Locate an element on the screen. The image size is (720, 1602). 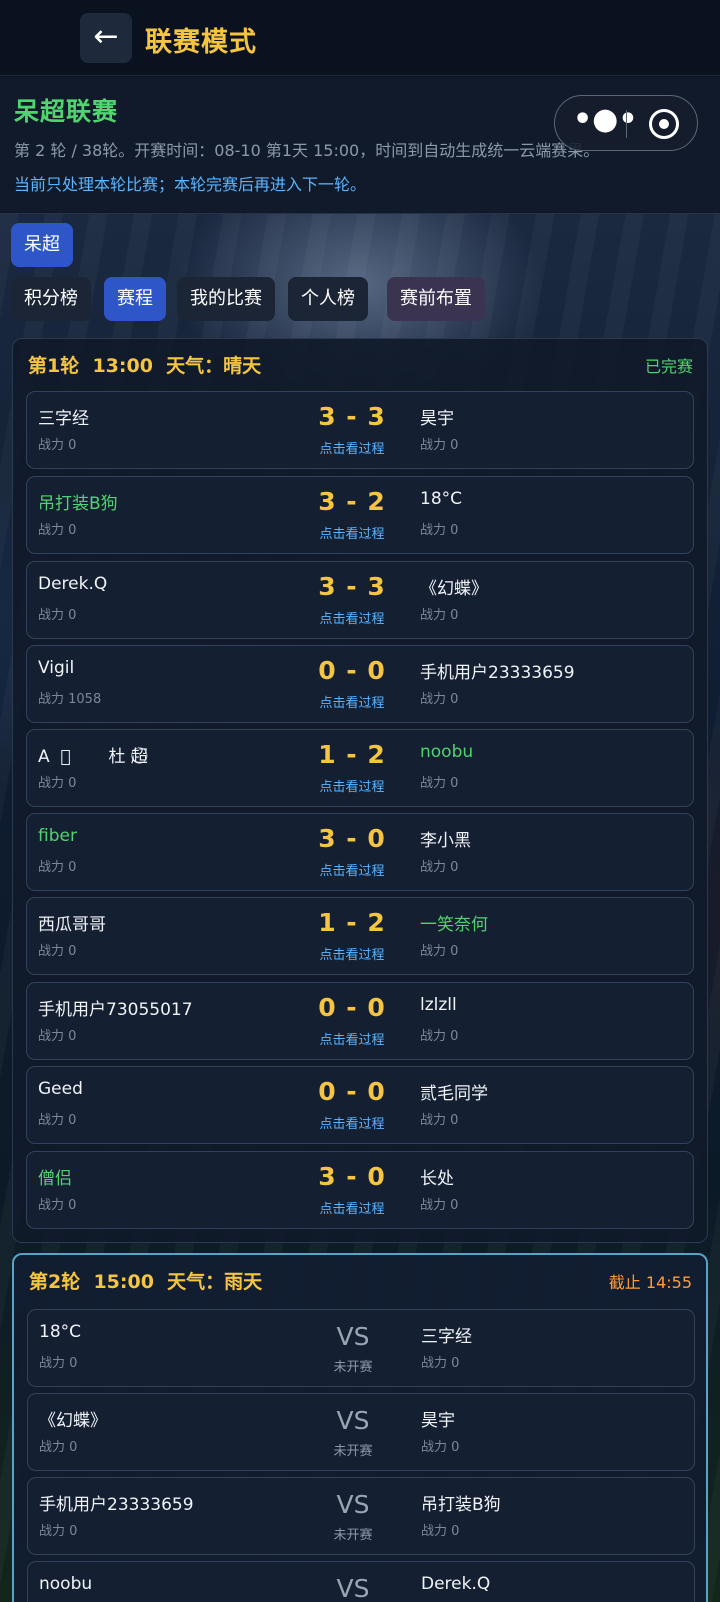
away-team-name: noobu is located at coordinates (447, 752).